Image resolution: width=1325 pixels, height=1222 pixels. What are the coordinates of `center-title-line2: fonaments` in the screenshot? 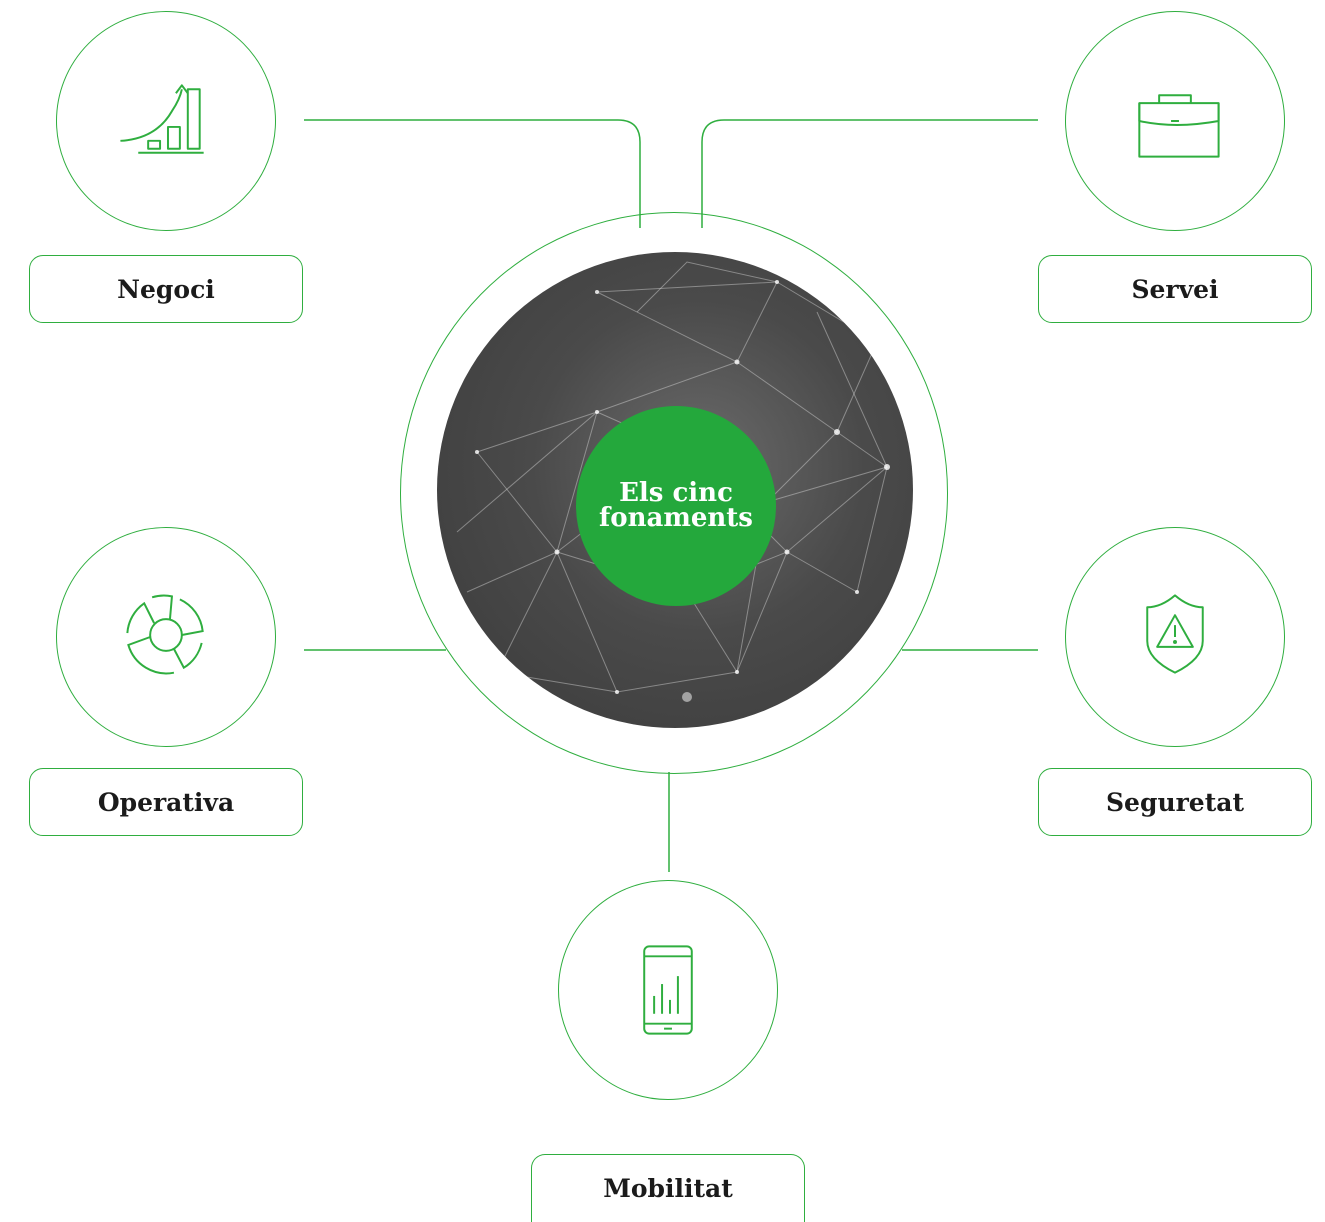 It's located at (676, 518).